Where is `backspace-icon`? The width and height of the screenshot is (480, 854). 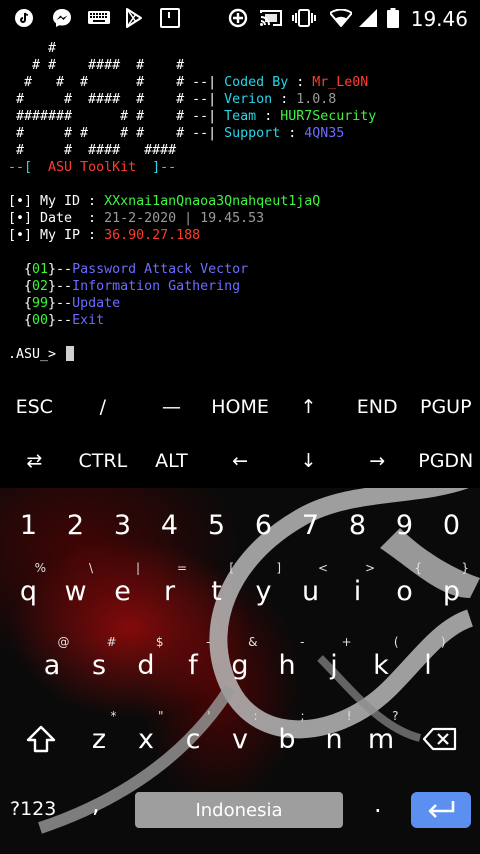 backspace-icon is located at coordinates (439, 739).